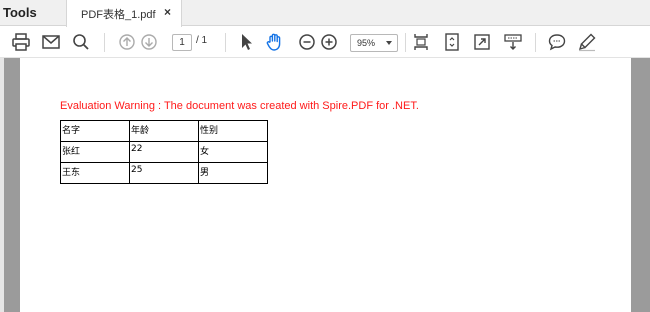 This screenshot has width=650, height=312. What do you see at coordinates (482, 42) in the screenshot?
I see `full-screen-icon` at bounding box center [482, 42].